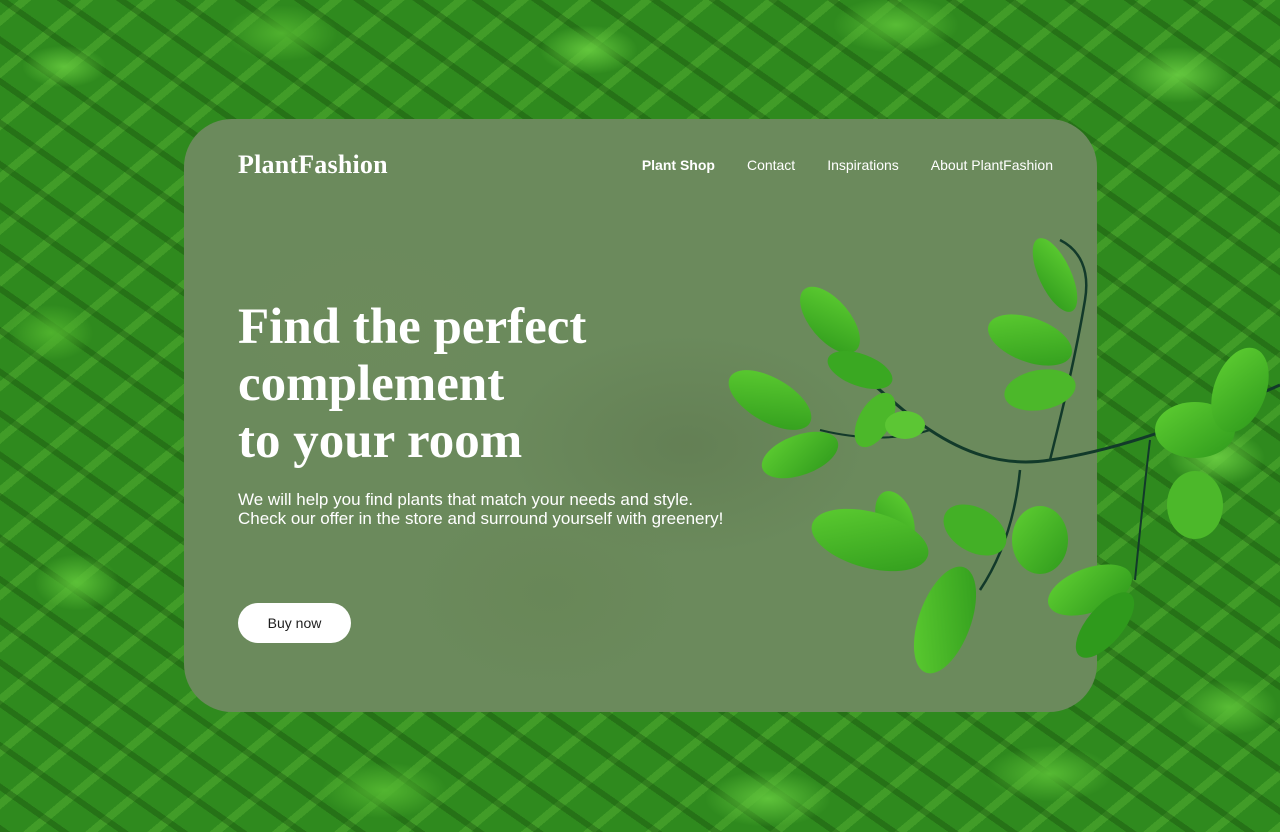  Describe the element at coordinates (992, 165) in the screenshot. I see `nav-item-about: About PlantFashion` at that location.